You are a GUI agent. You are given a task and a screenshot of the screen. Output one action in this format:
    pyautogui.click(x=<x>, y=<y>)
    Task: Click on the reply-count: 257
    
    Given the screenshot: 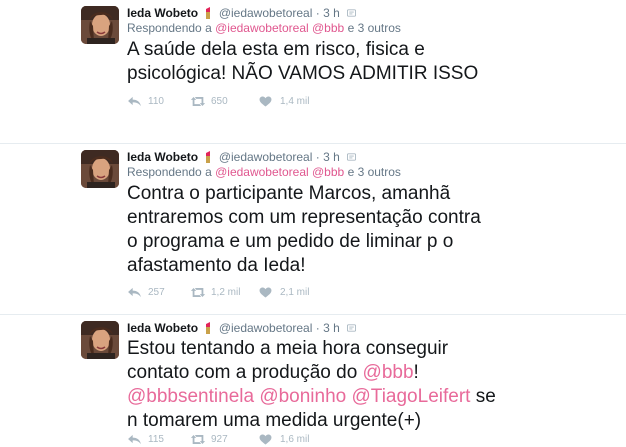 What is the action you would take?
    pyautogui.click(x=156, y=292)
    